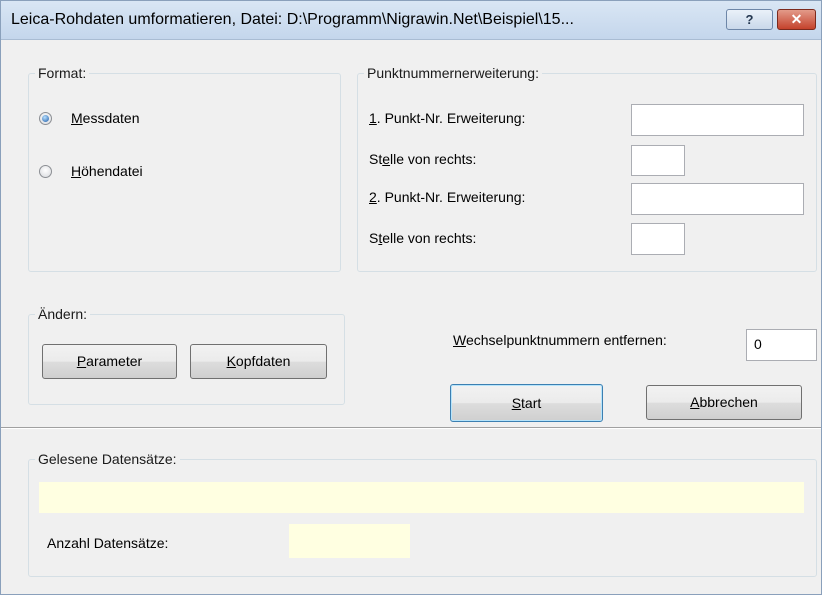 Image resolution: width=822 pixels, height=595 pixels. I want to click on pos1-input, so click(658, 160).